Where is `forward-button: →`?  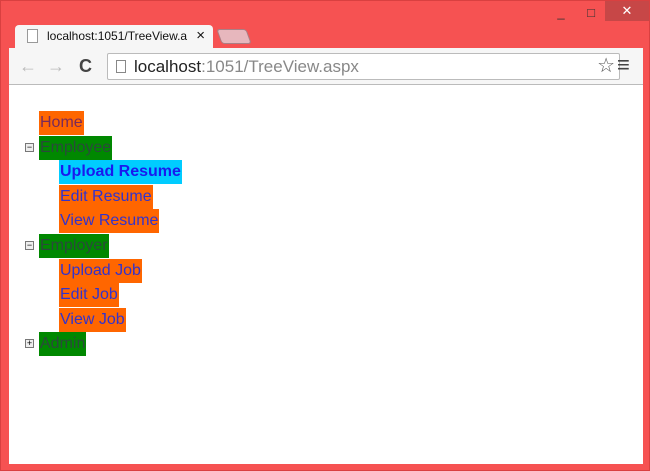 forward-button: → is located at coordinates (56, 66).